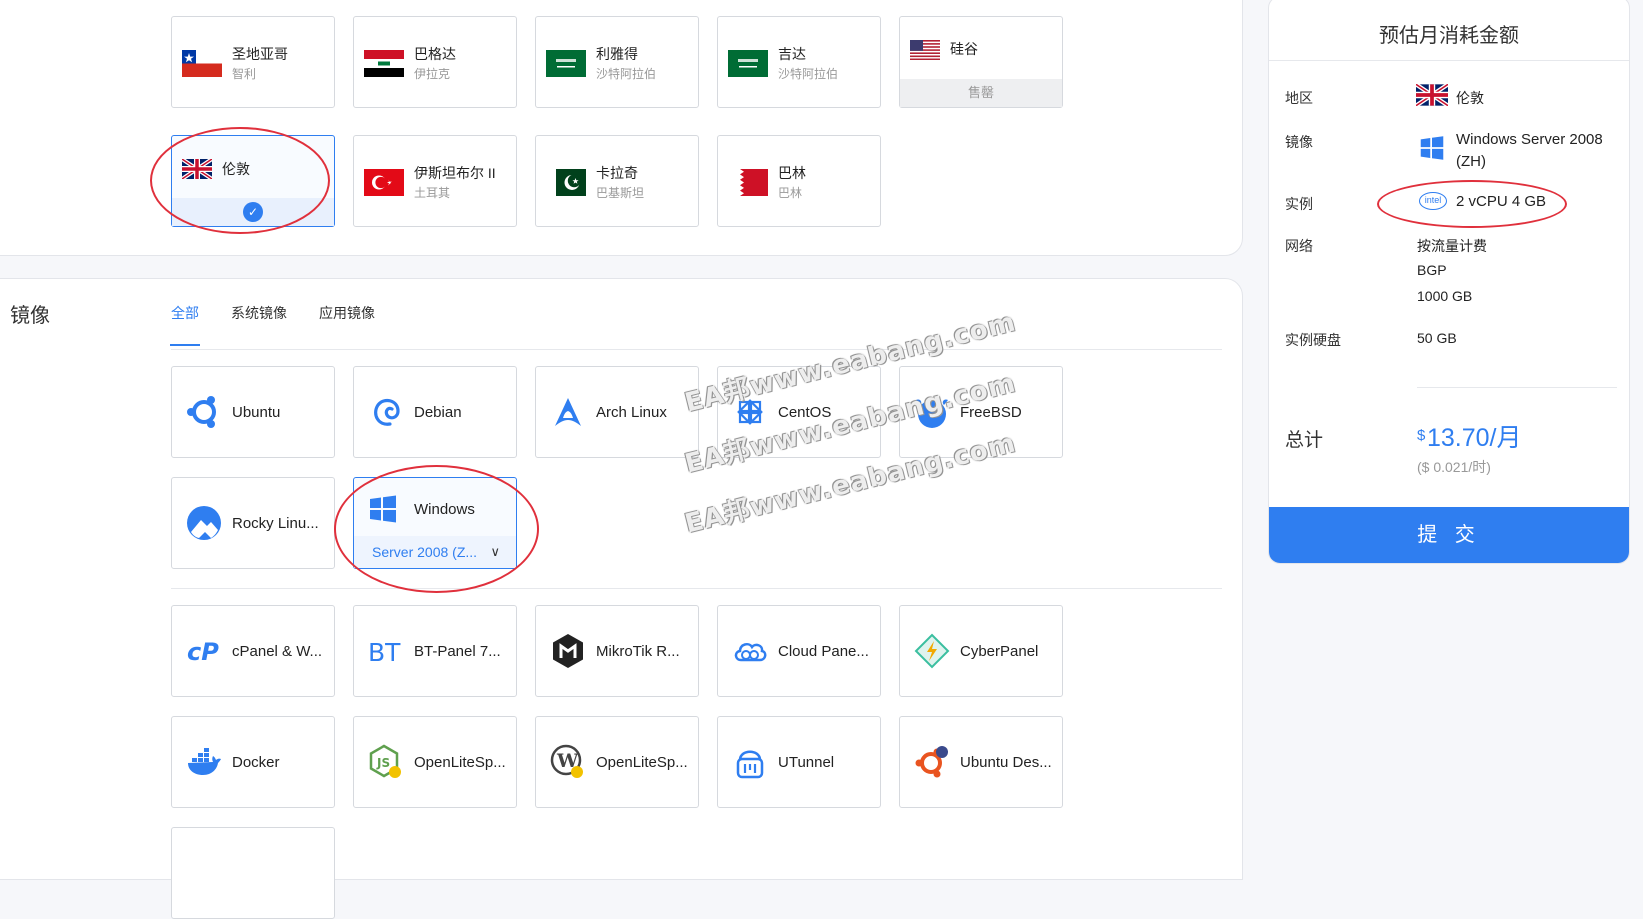 The width and height of the screenshot is (1643, 919). I want to click on app-card-docker: Docker, so click(253, 762).